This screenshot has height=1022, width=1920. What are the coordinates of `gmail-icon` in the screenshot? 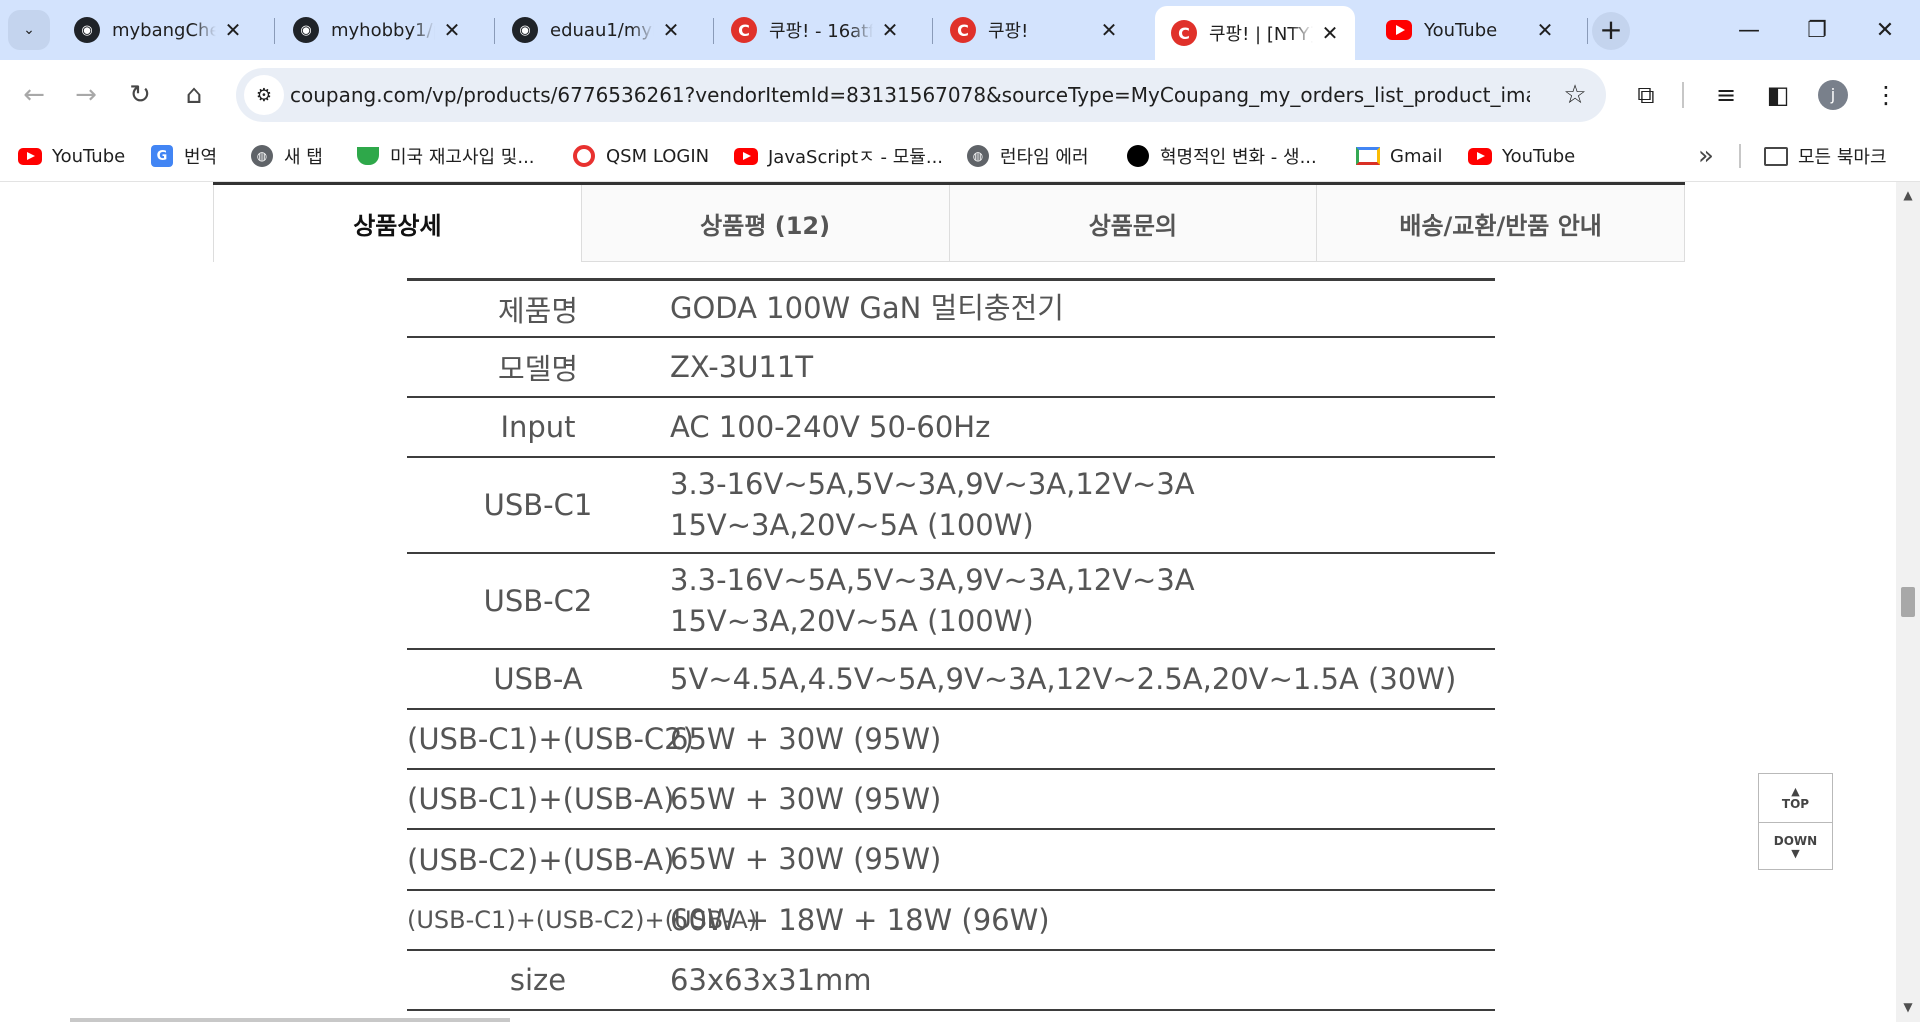 It's located at (1368, 156).